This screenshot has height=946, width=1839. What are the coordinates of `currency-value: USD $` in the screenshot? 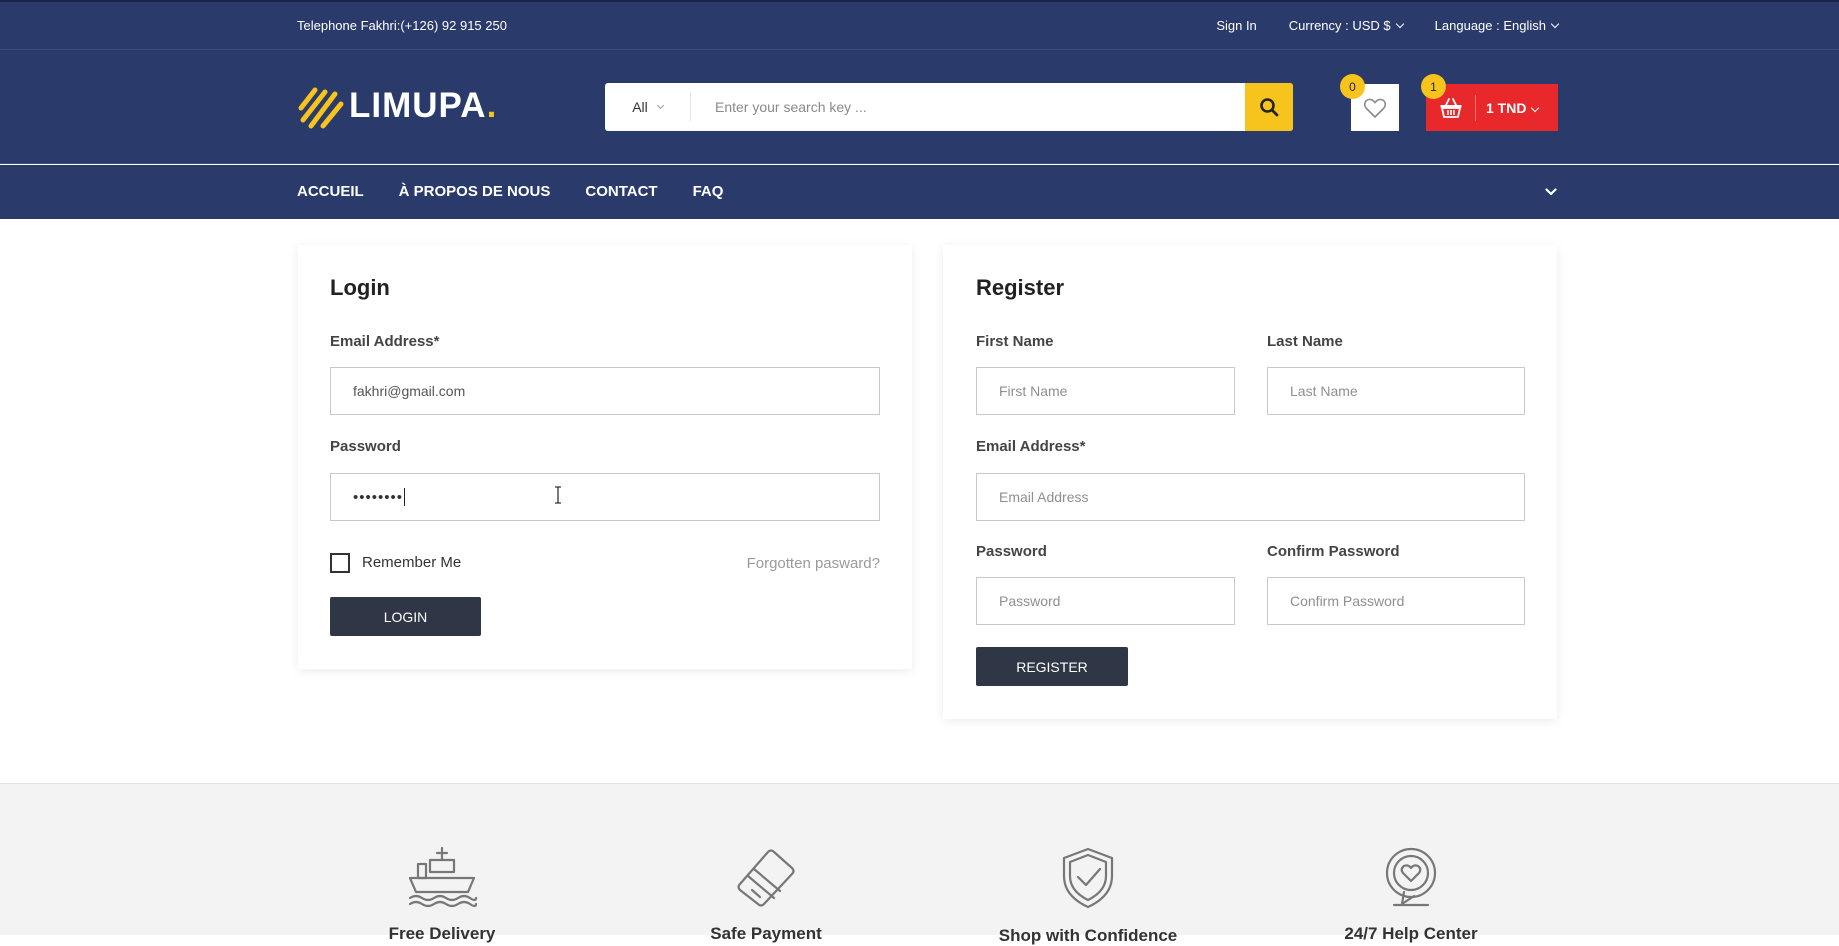 It's located at (1371, 25).